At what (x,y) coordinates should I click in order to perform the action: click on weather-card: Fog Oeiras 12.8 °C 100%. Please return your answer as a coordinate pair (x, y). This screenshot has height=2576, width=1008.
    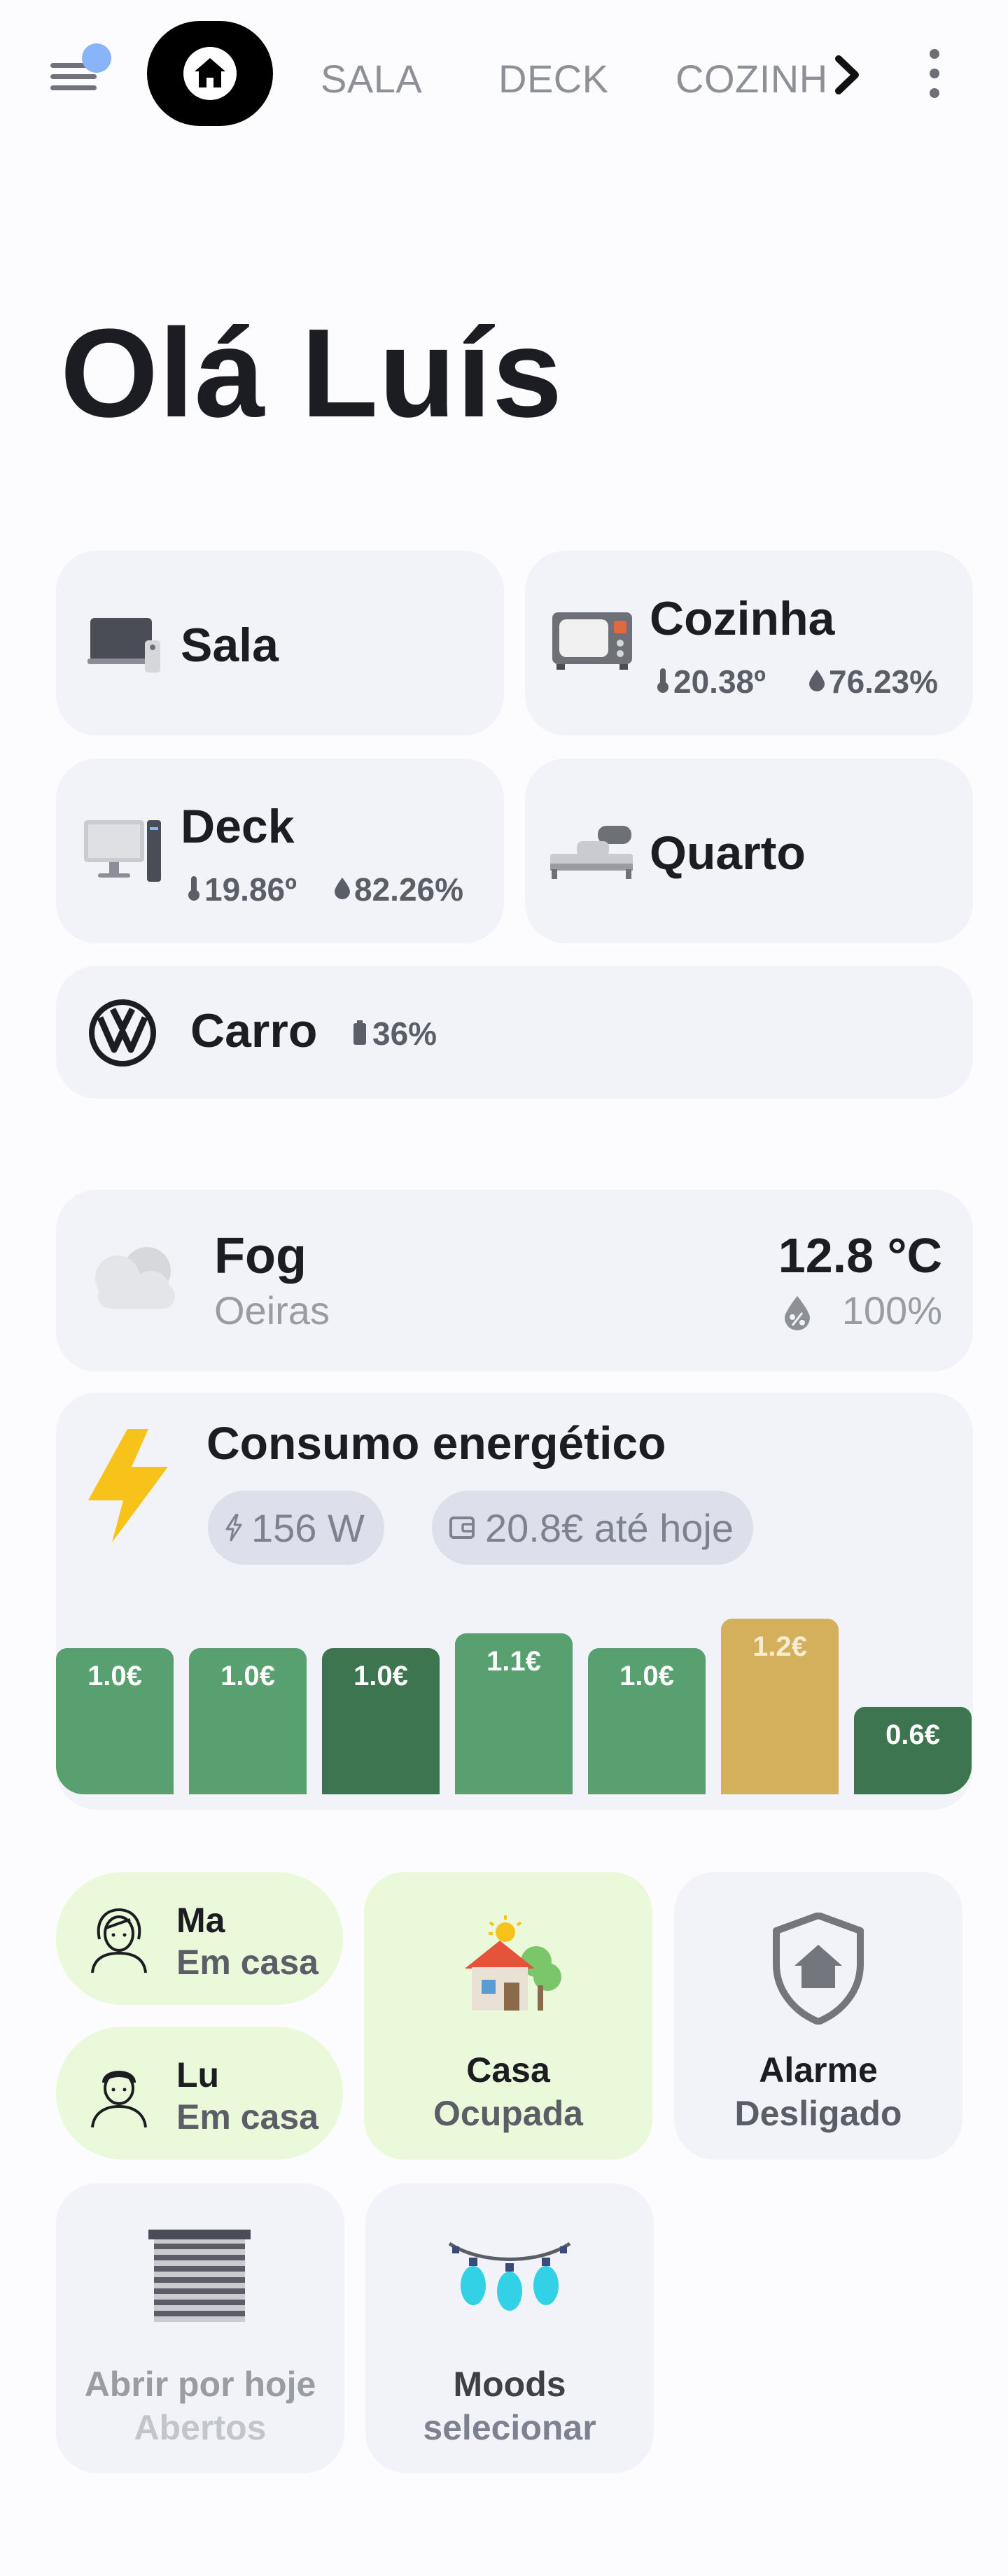
    Looking at the image, I should click on (514, 1281).